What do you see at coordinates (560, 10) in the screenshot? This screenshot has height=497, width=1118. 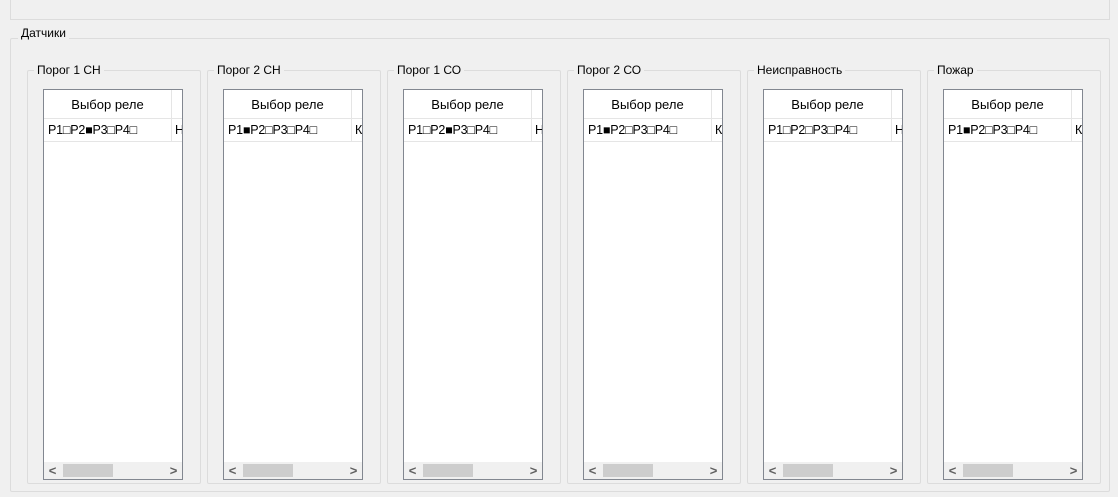 I see `top-panel` at bounding box center [560, 10].